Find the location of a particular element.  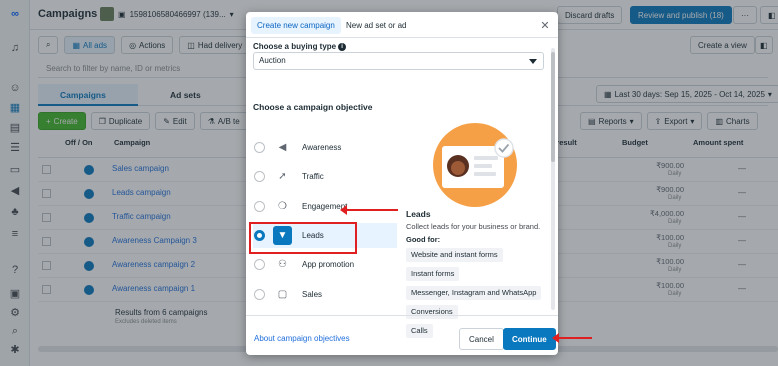

leads-illustration is located at coordinates (475, 165).